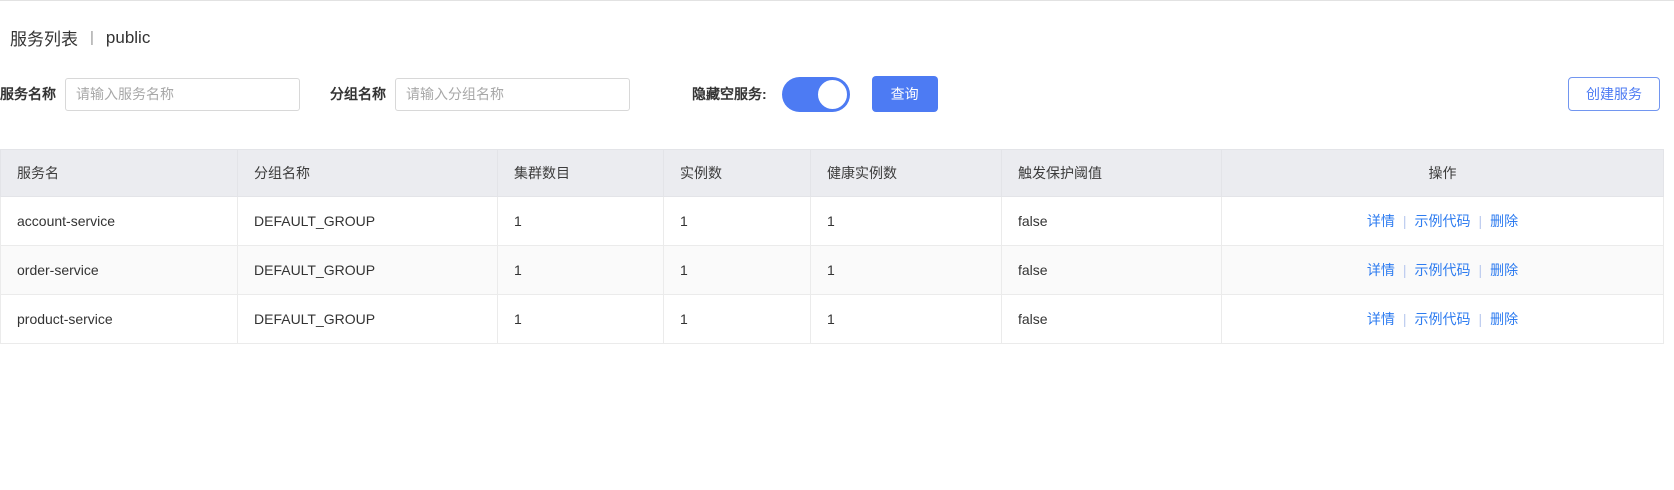 The width and height of the screenshot is (1674, 490). I want to click on service-name-input, so click(182, 94).